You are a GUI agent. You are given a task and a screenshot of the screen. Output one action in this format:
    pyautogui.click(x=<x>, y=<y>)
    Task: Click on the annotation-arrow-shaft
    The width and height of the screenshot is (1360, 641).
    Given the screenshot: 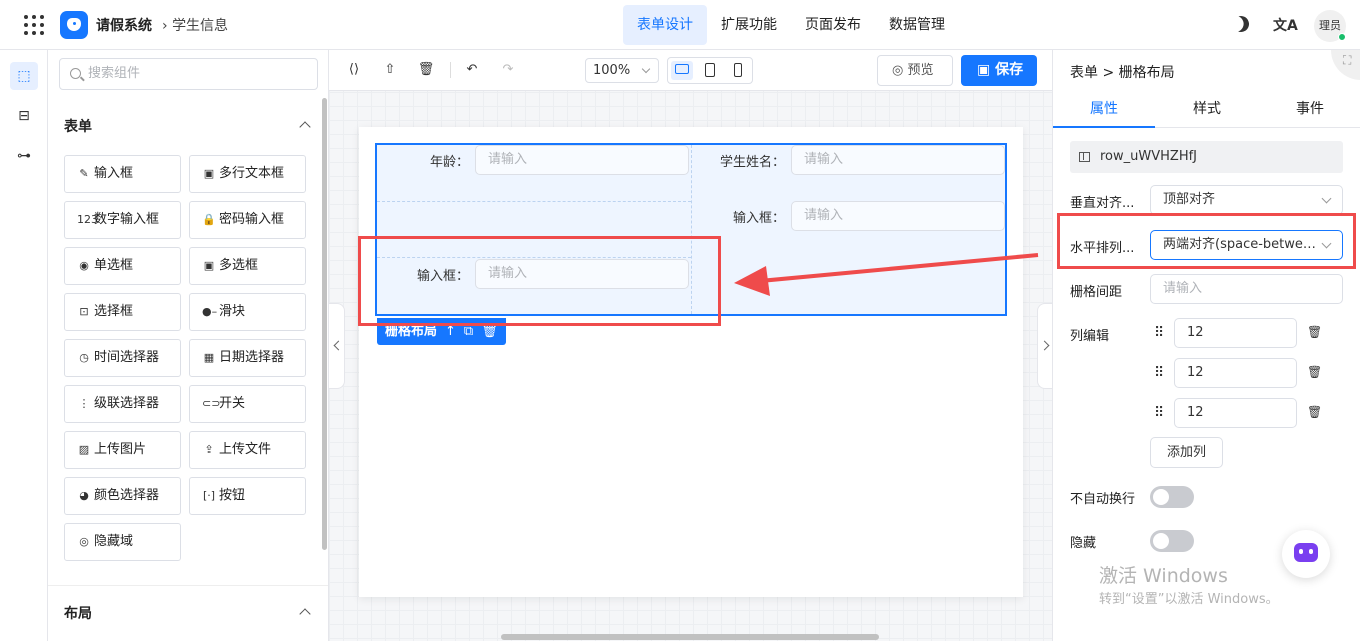 What is the action you would take?
    pyautogui.click(x=899, y=268)
    